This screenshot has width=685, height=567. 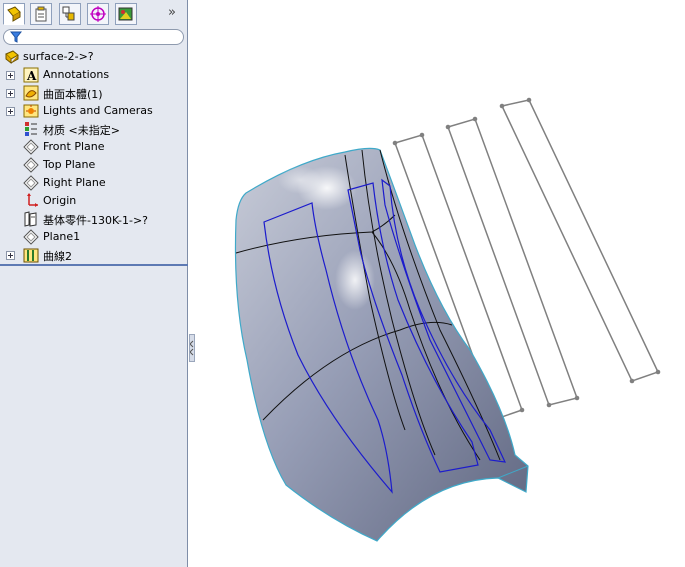 What do you see at coordinates (12, 57) in the screenshot?
I see `part-icon` at bounding box center [12, 57].